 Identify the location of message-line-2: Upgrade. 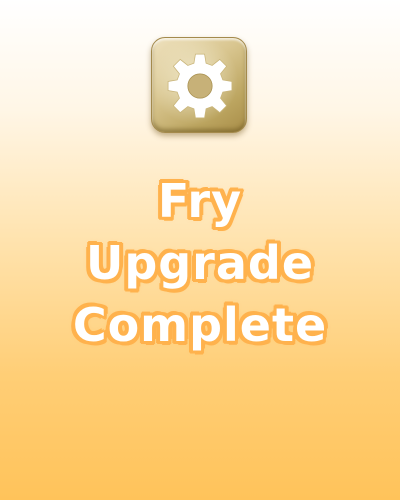
(200, 263).